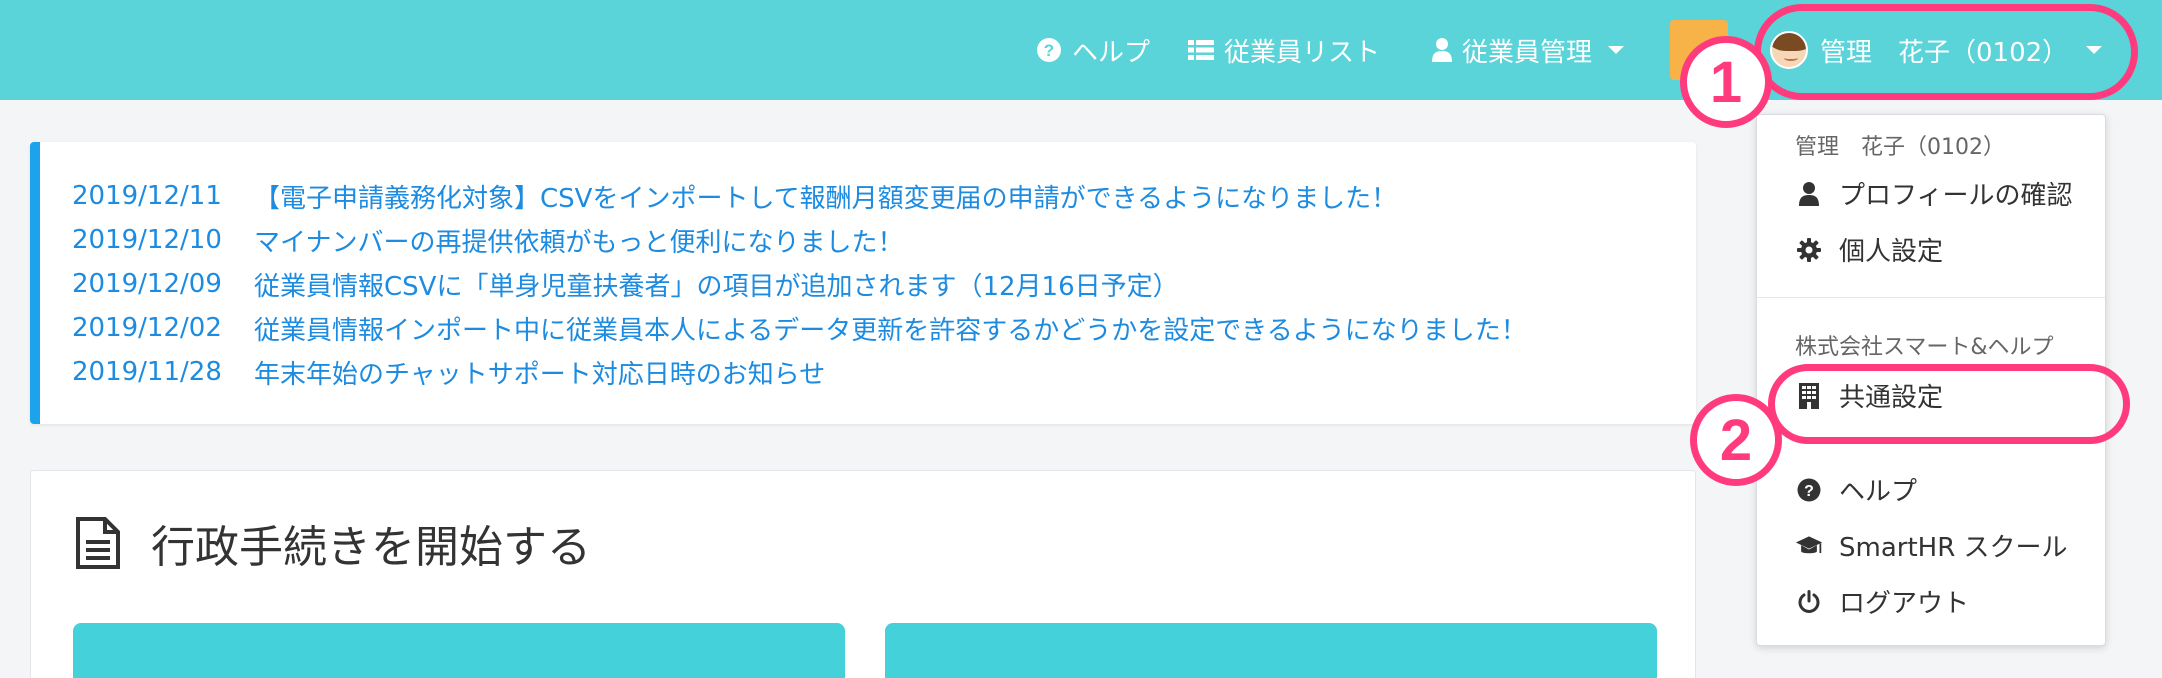  I want to click on nav-employee-management-label: 従業員管理, so click(1527, 52).